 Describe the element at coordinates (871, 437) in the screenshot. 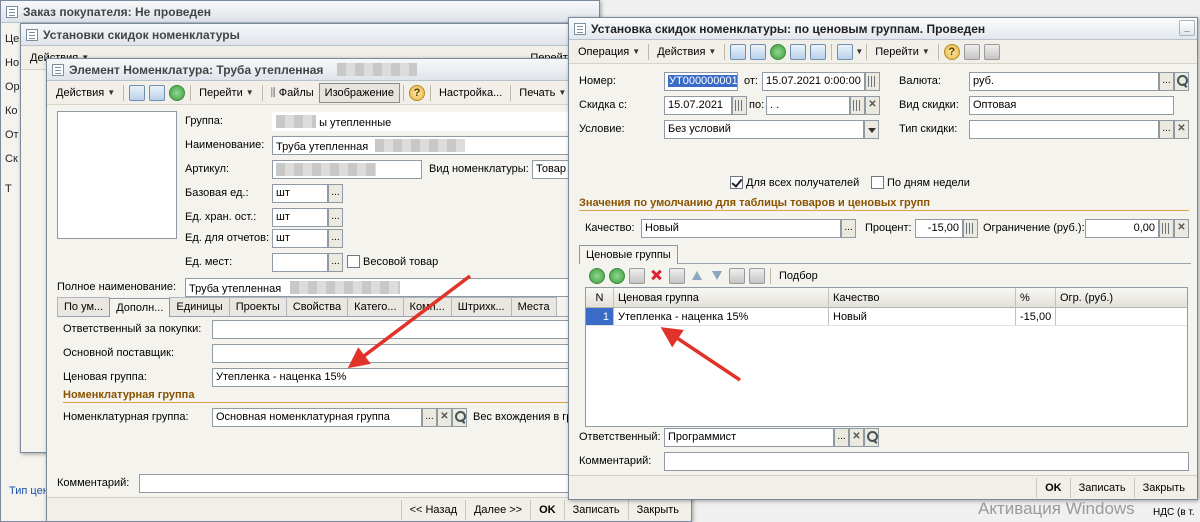

I see `responsible-search-icon` at that location.